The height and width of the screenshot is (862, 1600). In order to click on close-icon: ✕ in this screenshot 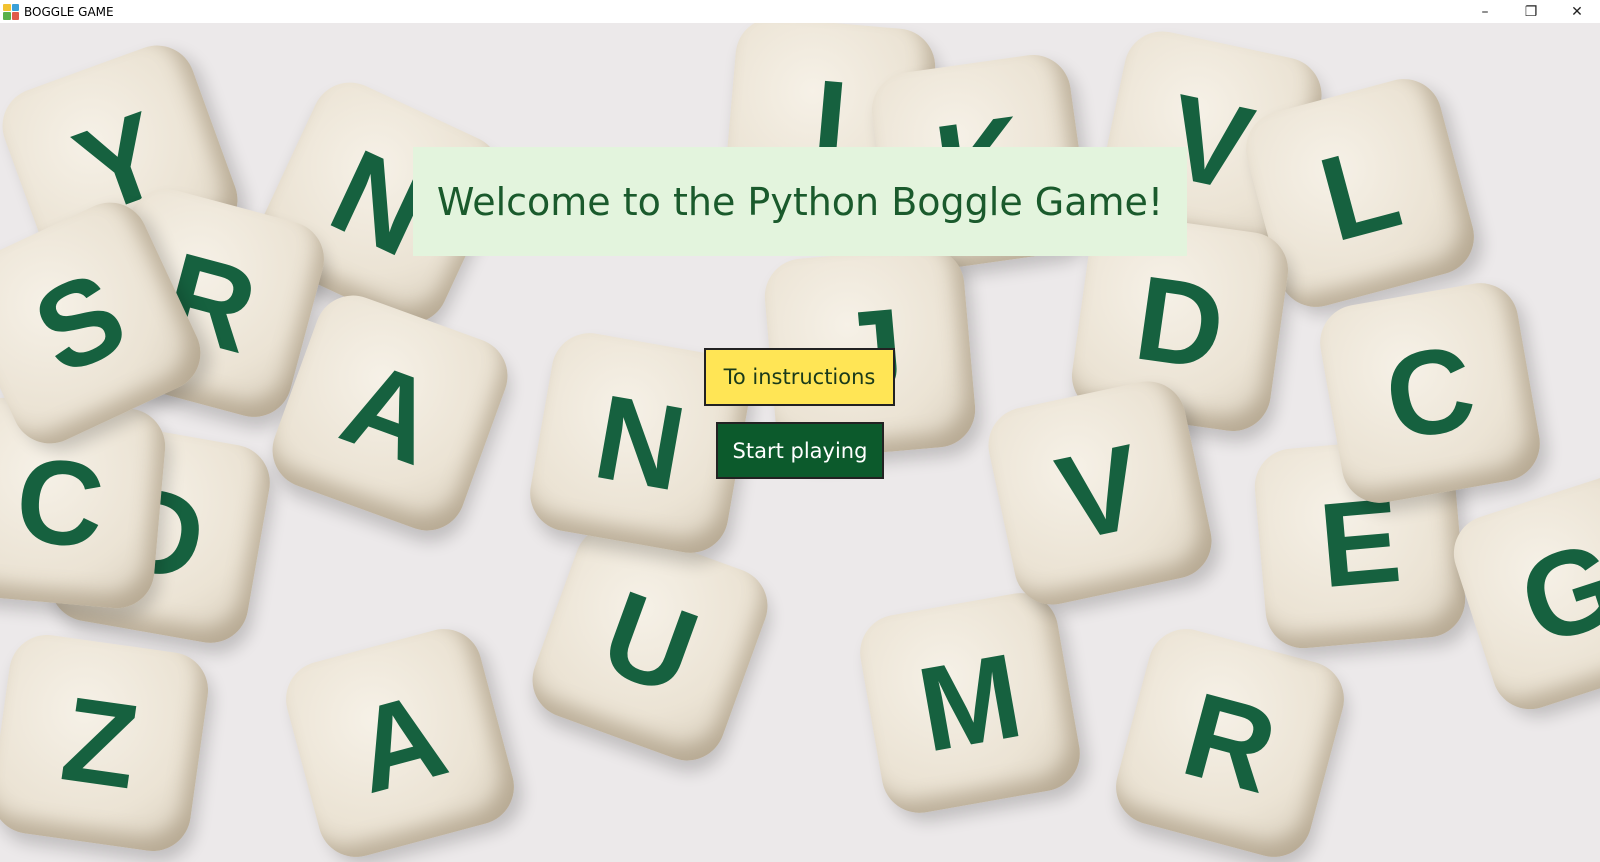, I will do `click(1577, 11)`.